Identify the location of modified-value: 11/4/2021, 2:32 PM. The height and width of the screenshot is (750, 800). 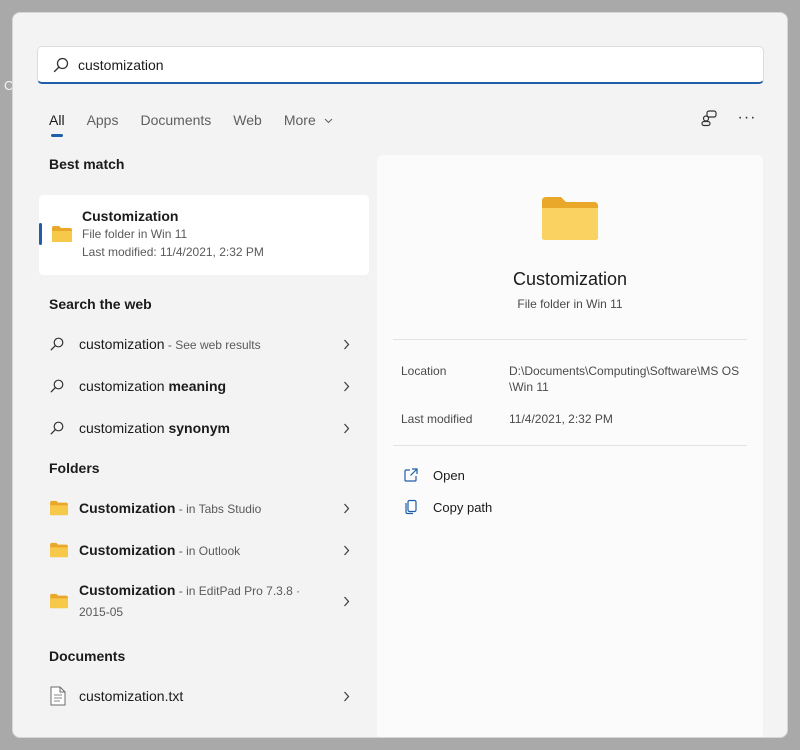
(561, 419).